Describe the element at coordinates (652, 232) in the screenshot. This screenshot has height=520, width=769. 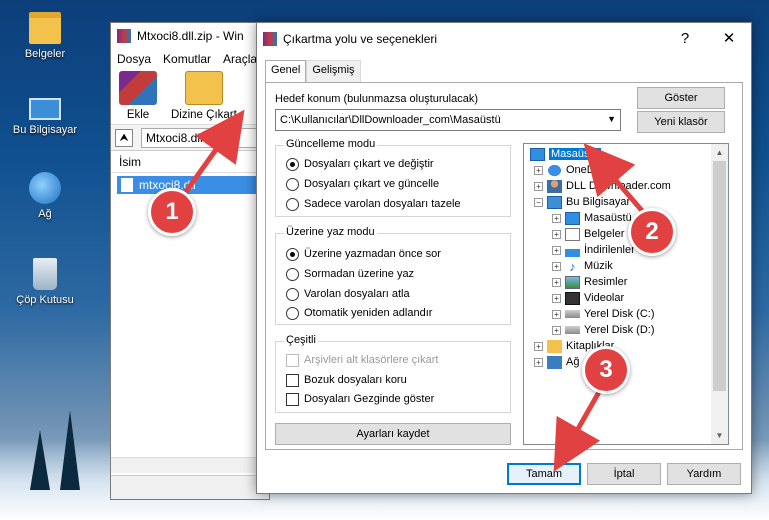
I see `callout-badge-2: 2` at that location.